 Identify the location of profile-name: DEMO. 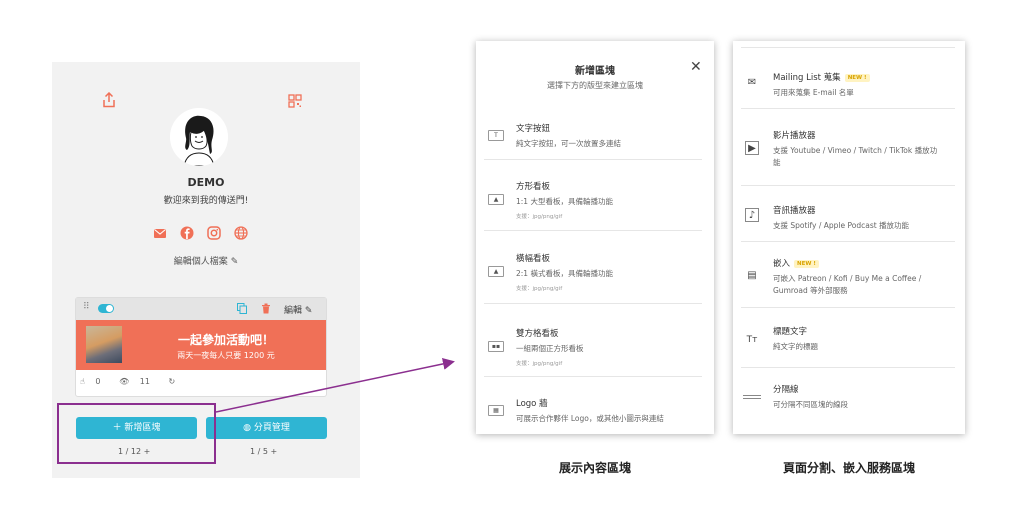
(206, 182).